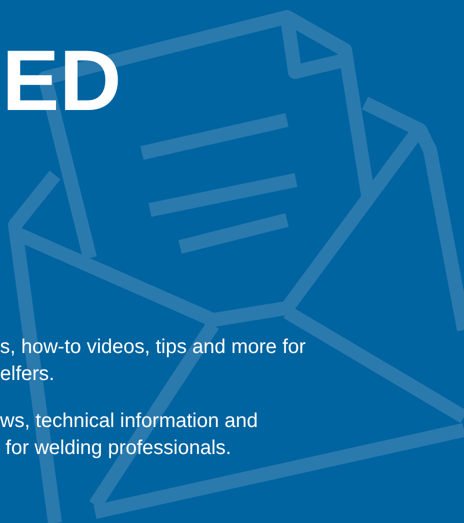 The image size is (464, 523). Describe the element at coordinates (62, 81) in the screenshot. I see `heading: ED` at that location.